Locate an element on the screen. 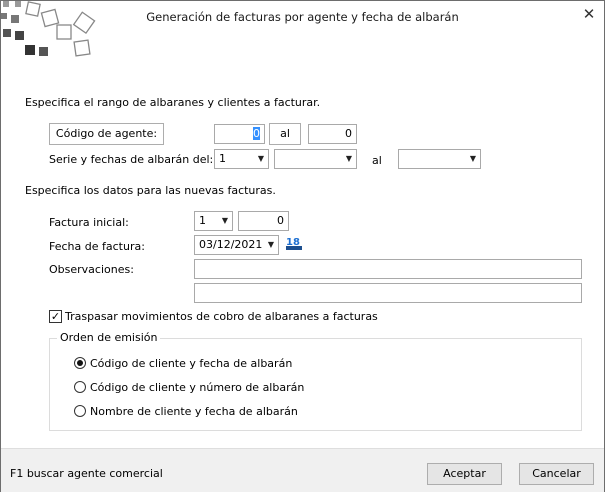  calendar-icon: 18 is located at coordinates (294, 243).